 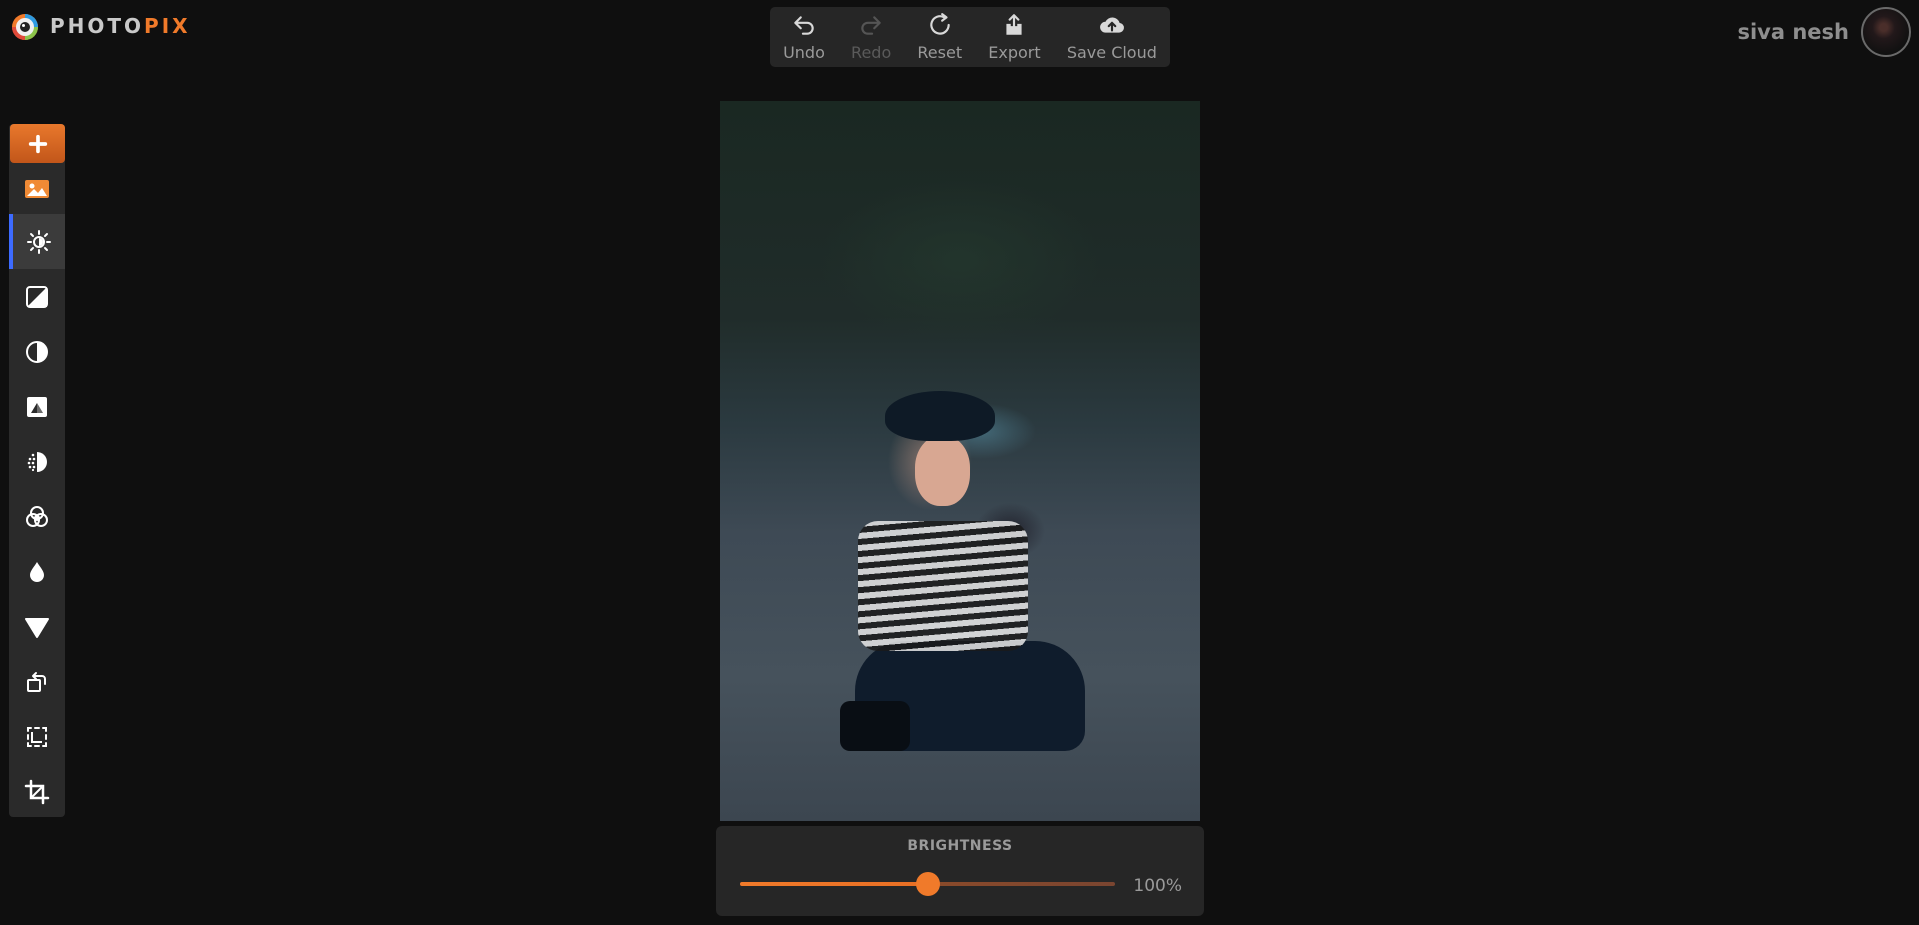 What do you see at coordinates (1014, 52) in the screenshot?
I see `export-label: Export` at bounding box center [1014, 52].